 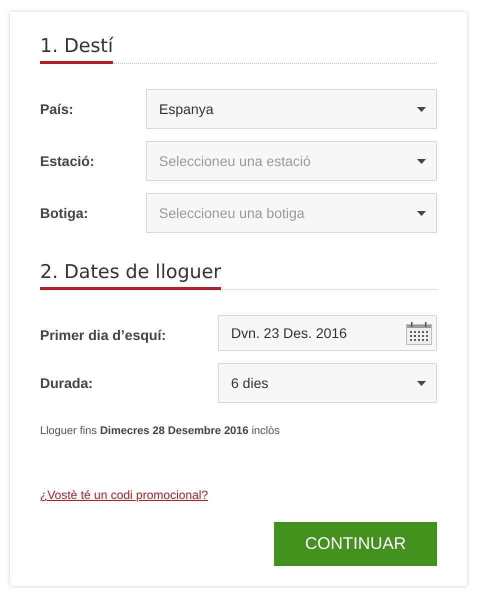 I want to click on select-field: Espanya, so click(x=291, y=109).